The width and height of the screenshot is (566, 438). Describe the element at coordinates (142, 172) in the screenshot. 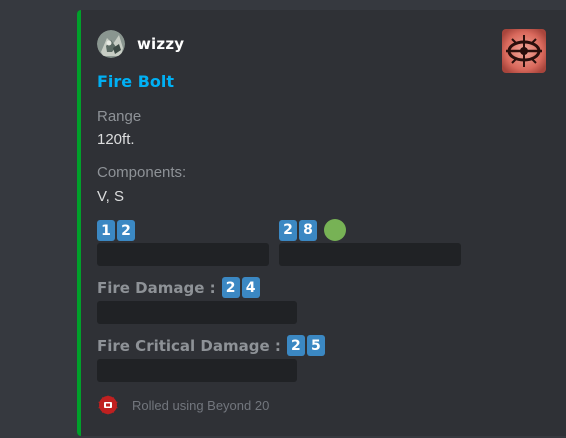

I see `components-label: Components:` at that location.